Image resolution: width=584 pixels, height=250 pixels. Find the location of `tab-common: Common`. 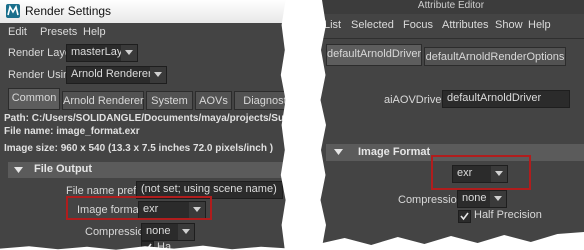

tab-common: Common is located at coordinates (34, 99).